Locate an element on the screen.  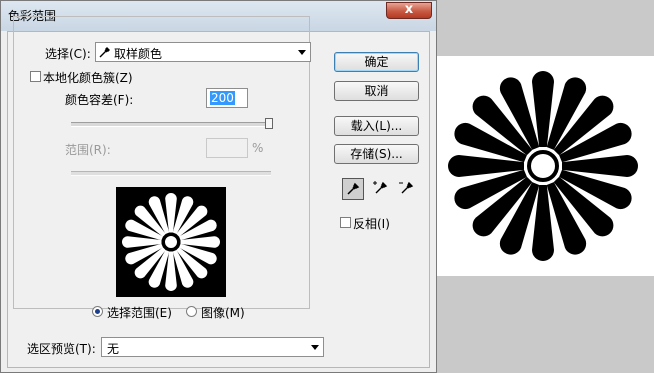
localized-clusters-label: 本地化颜色簇(Z) is located at coordinates (88, 78).